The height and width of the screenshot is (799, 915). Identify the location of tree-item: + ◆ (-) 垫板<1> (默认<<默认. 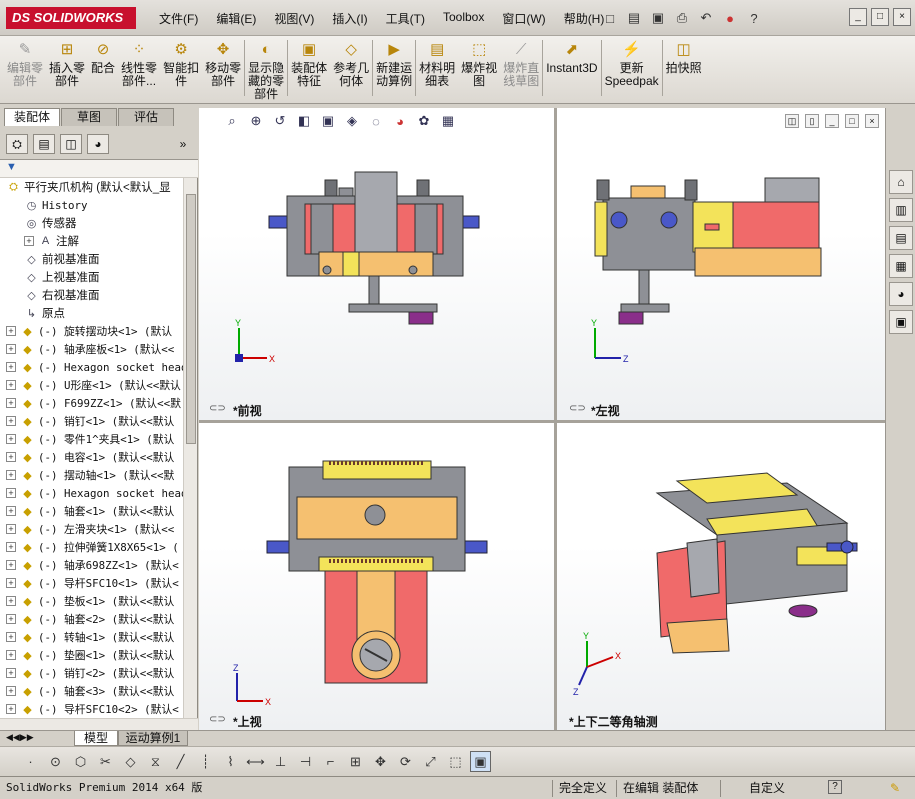
(92, 601).